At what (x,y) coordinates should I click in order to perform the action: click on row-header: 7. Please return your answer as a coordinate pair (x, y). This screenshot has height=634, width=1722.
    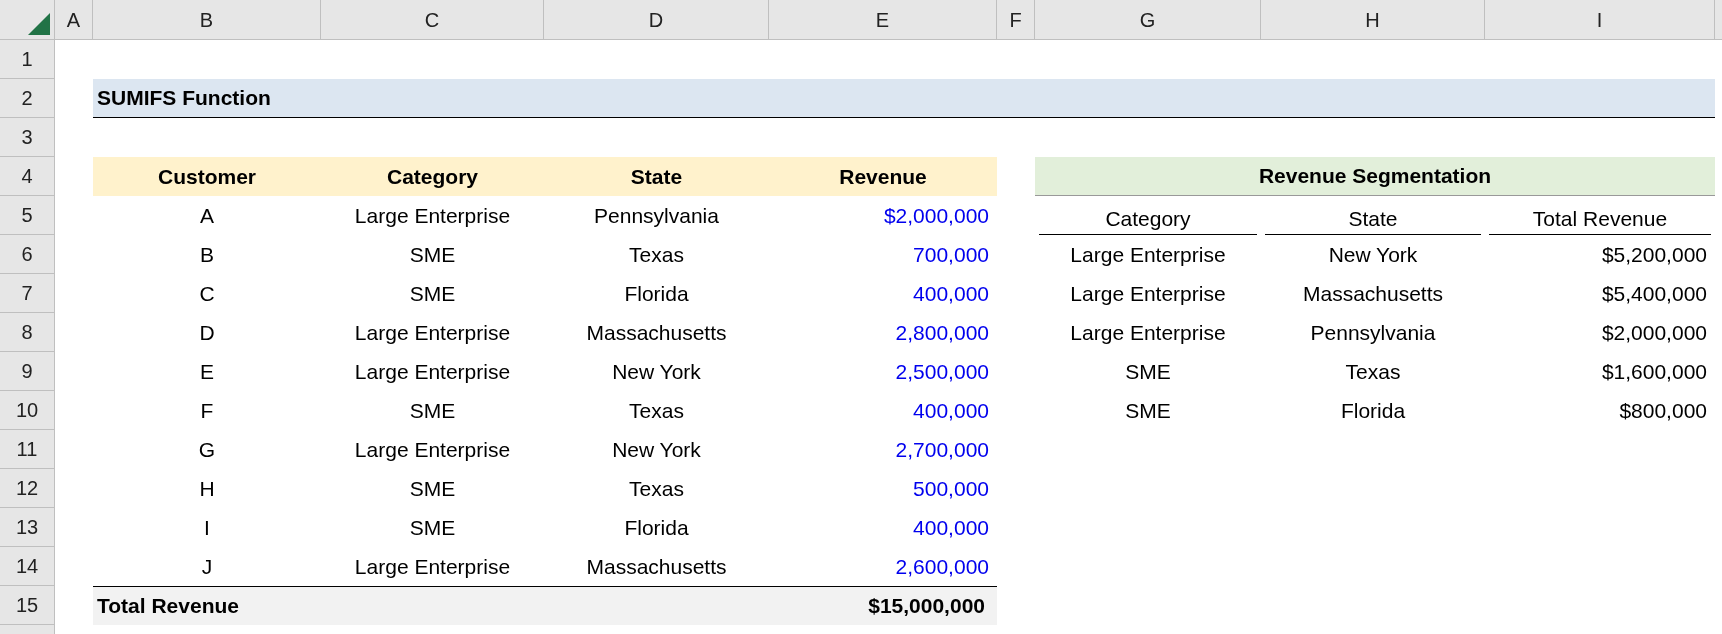
    Looking at the image, I should click on (27, 293).